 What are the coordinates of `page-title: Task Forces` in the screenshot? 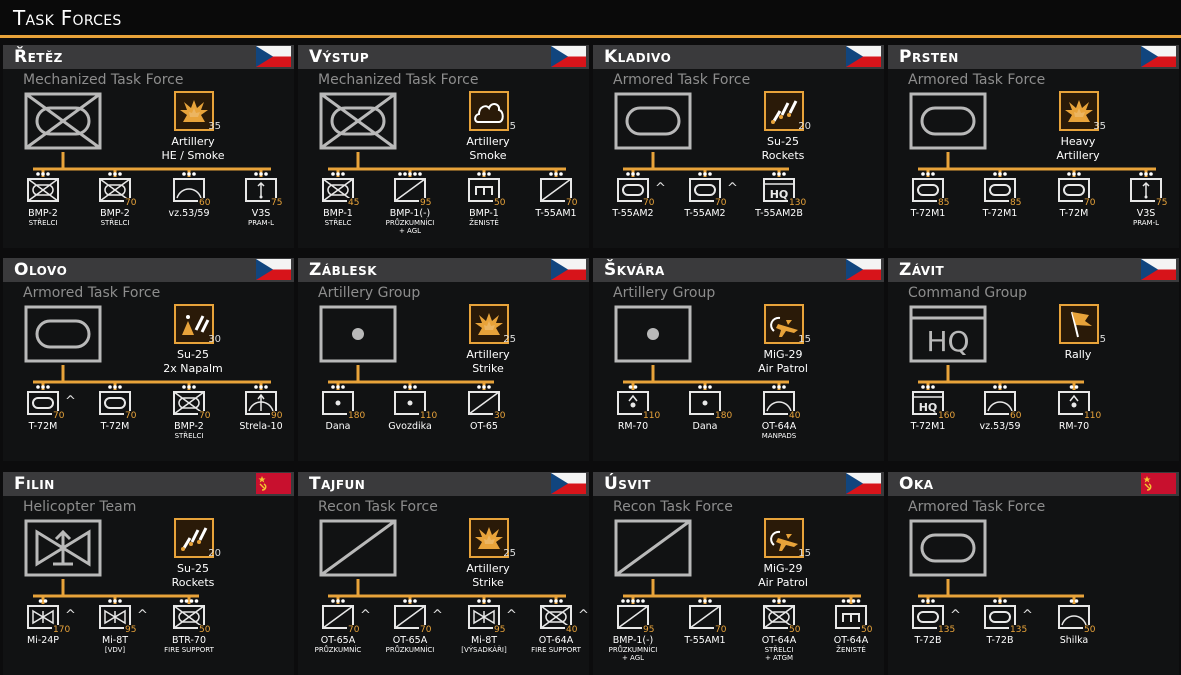 It's located at (67, 18).